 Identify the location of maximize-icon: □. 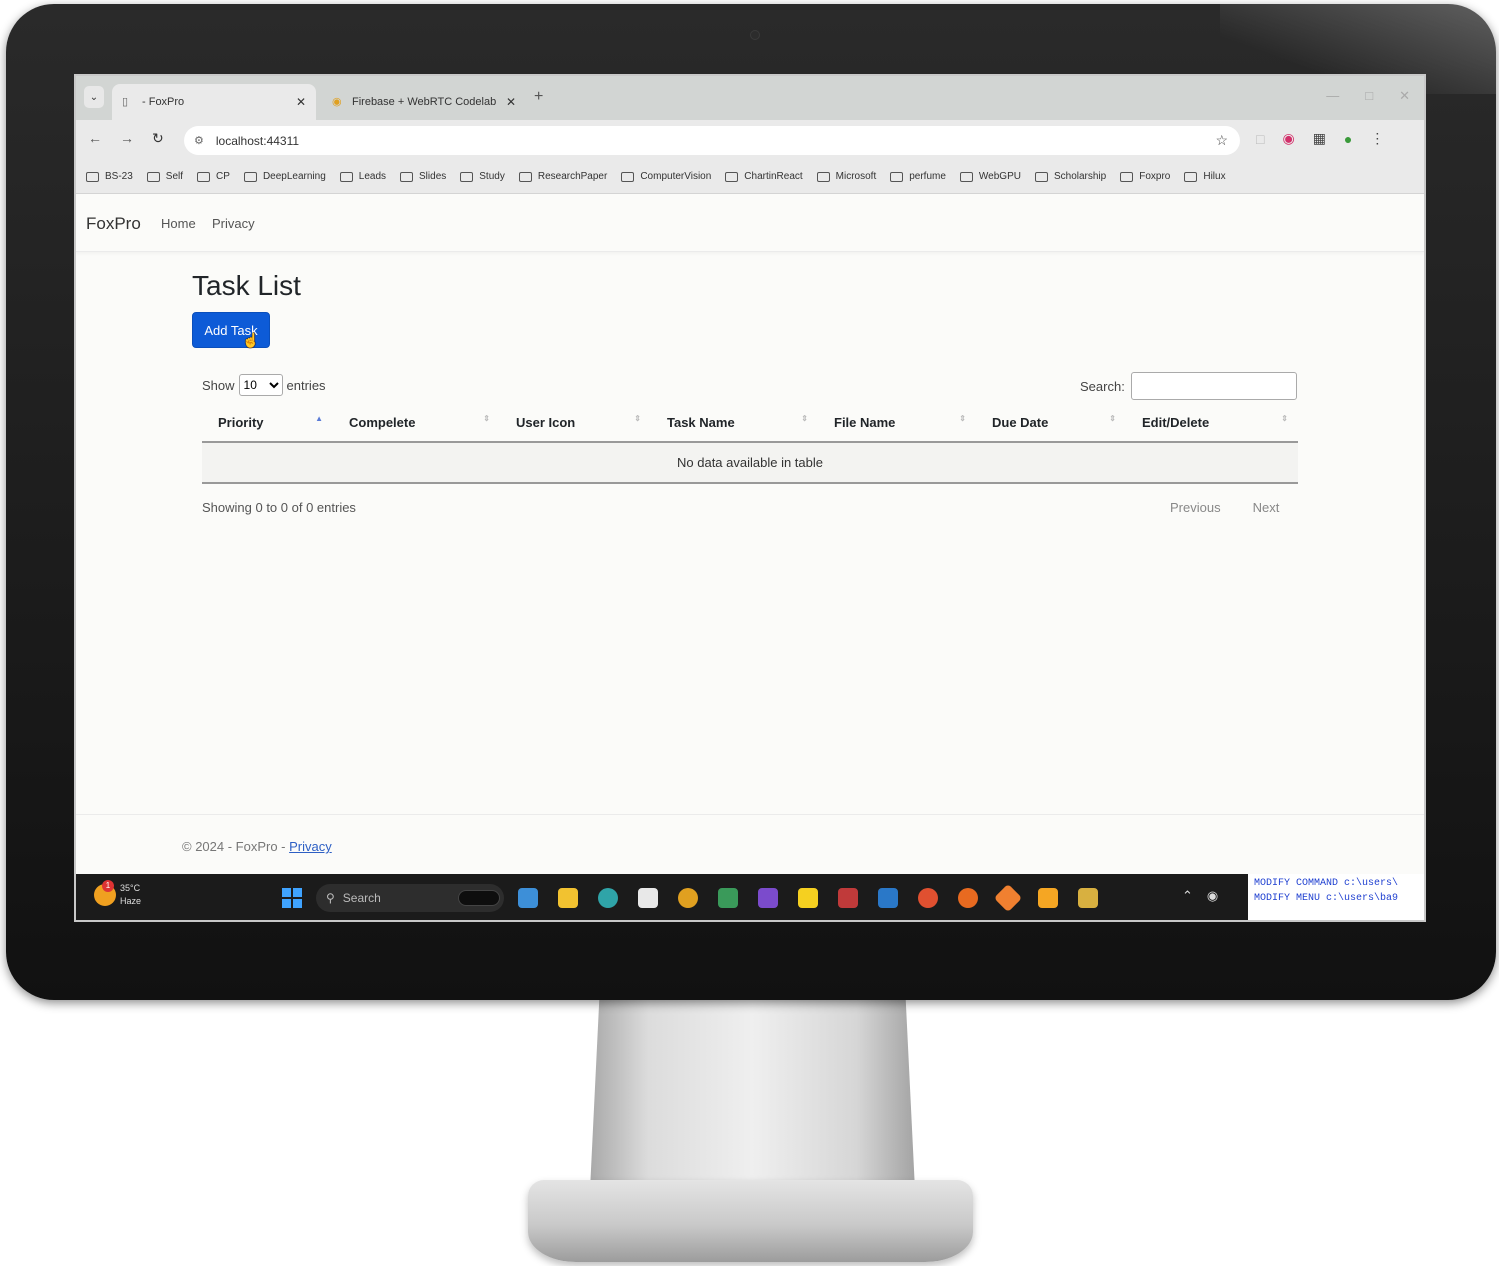
(1369, 96).